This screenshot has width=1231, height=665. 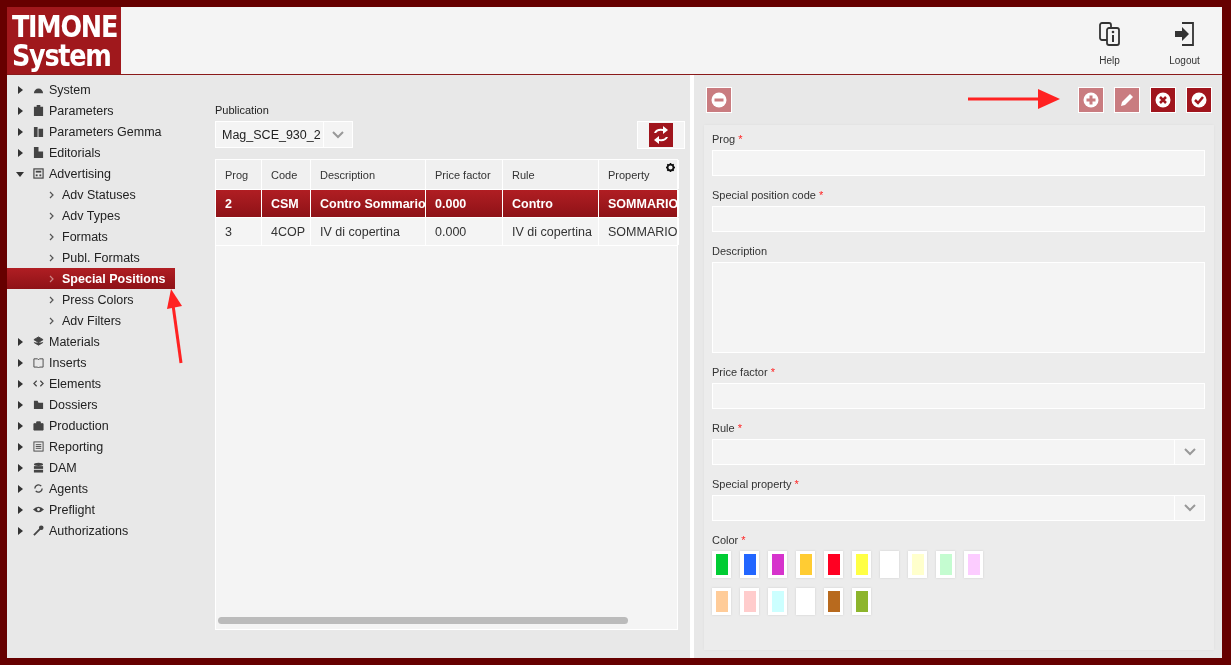 I want to click on tree-item: Production, so click(x=58, y=425).